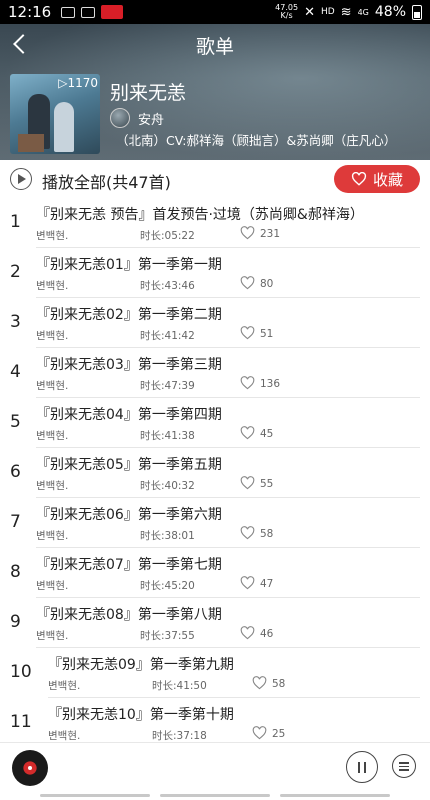 This screenshot has height=800, width=430. Describe the element at coordinates (390, 12) in the screenshot. I see `battery-percent: 48%` at that location.